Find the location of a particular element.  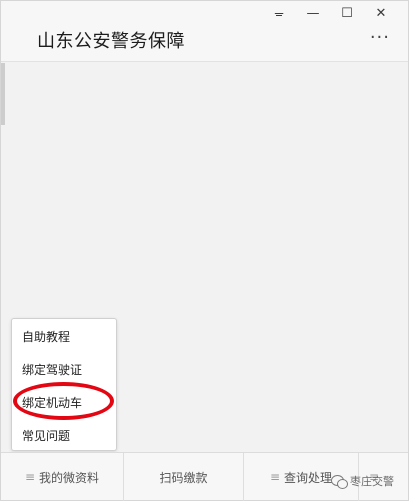

tab-my-profile: ≡ 我的微资料 is located at coordinates (62, 477).